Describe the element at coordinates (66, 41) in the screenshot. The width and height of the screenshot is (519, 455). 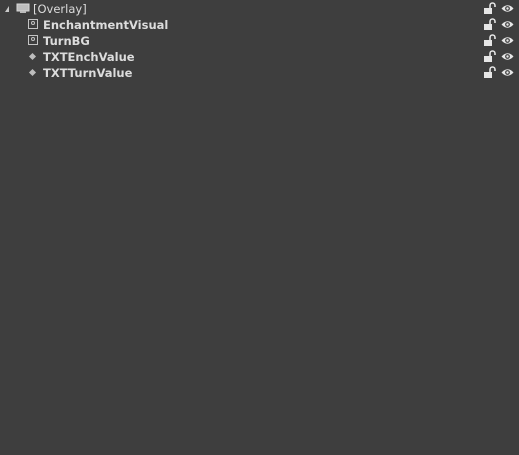
I see `tree-item-label: TurnBG` at that location.